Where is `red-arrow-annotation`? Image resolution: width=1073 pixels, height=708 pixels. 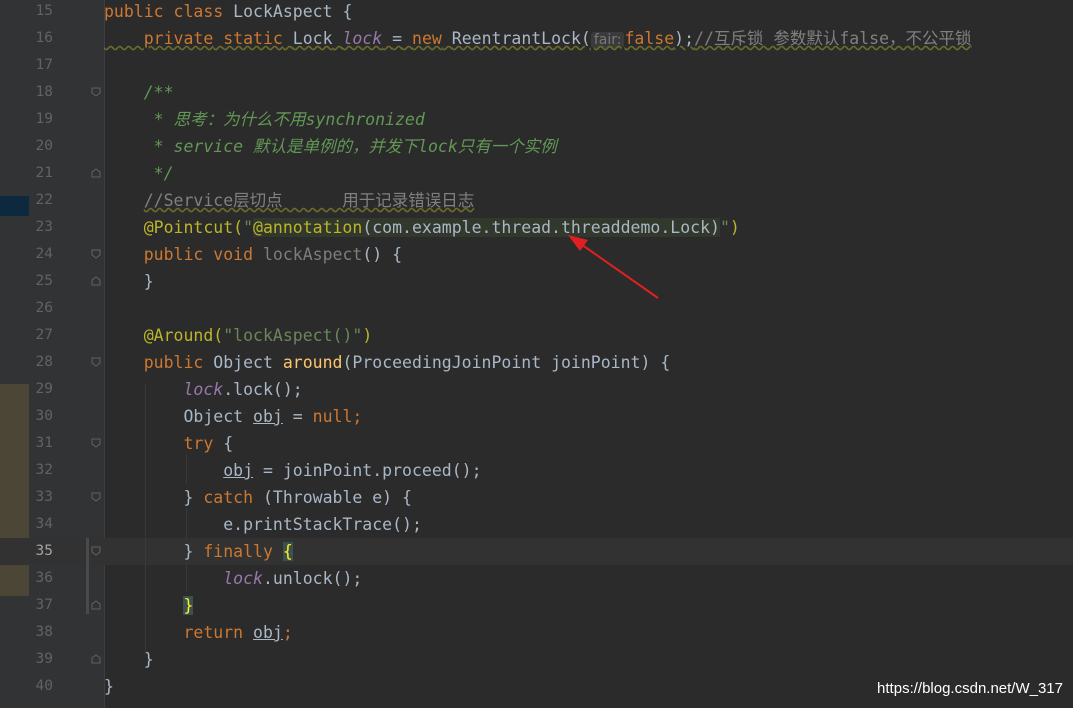
red-arrow-annotation is located at coordinates (613, 267).